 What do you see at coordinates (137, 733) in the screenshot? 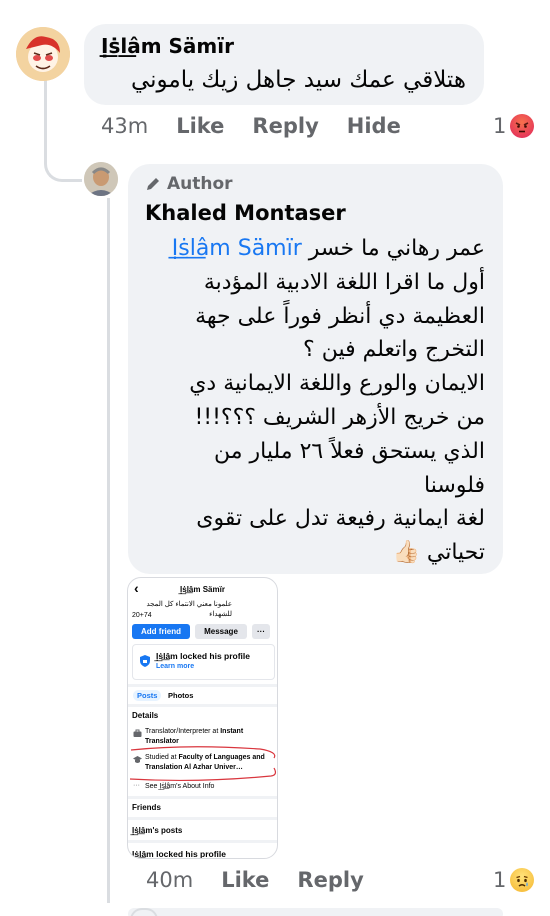
I see `briefcase-icon` at bounding box center [137, 733].